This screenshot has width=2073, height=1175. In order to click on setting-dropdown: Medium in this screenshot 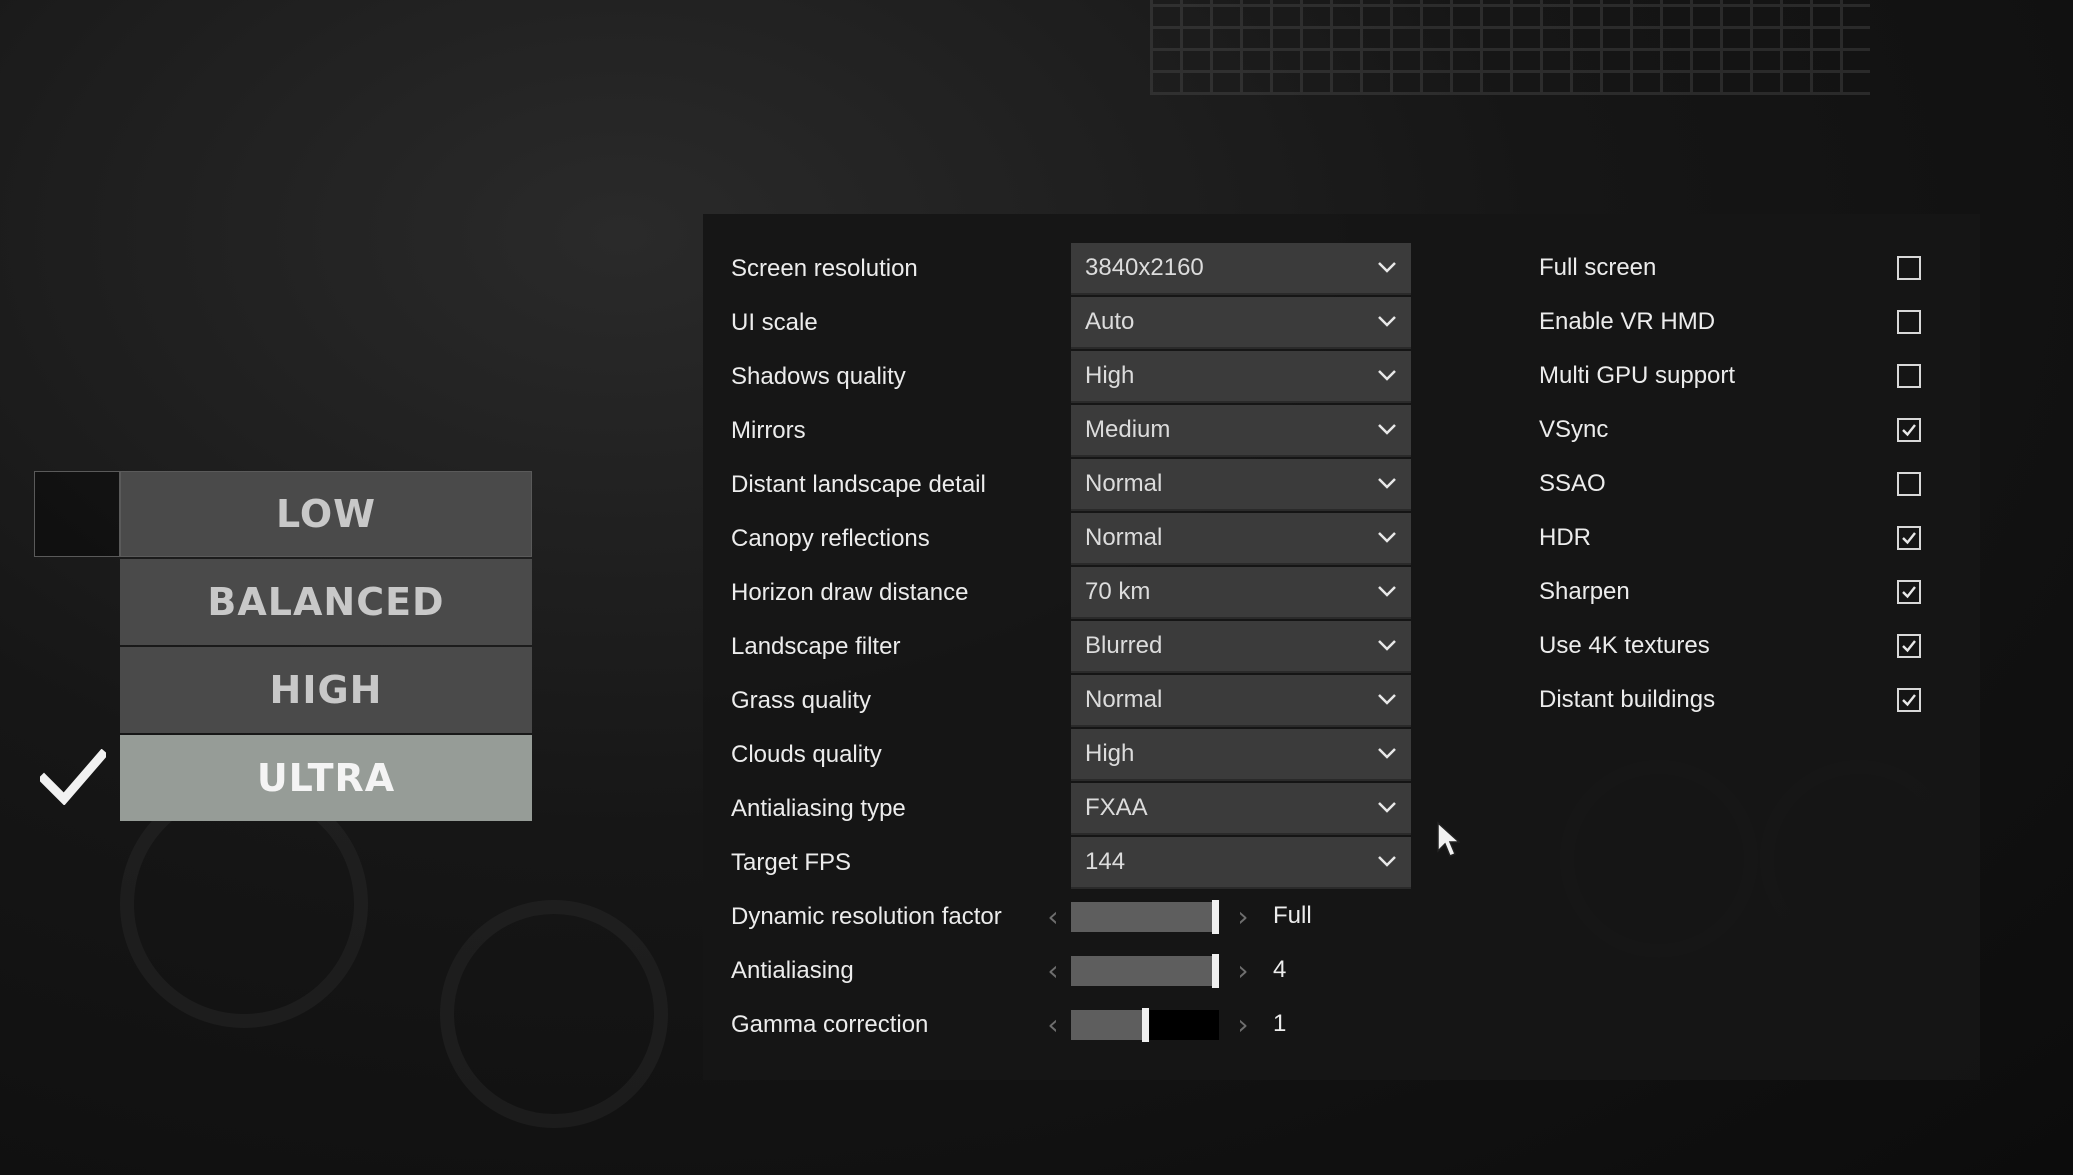, I will do `click(1241, 431)`.